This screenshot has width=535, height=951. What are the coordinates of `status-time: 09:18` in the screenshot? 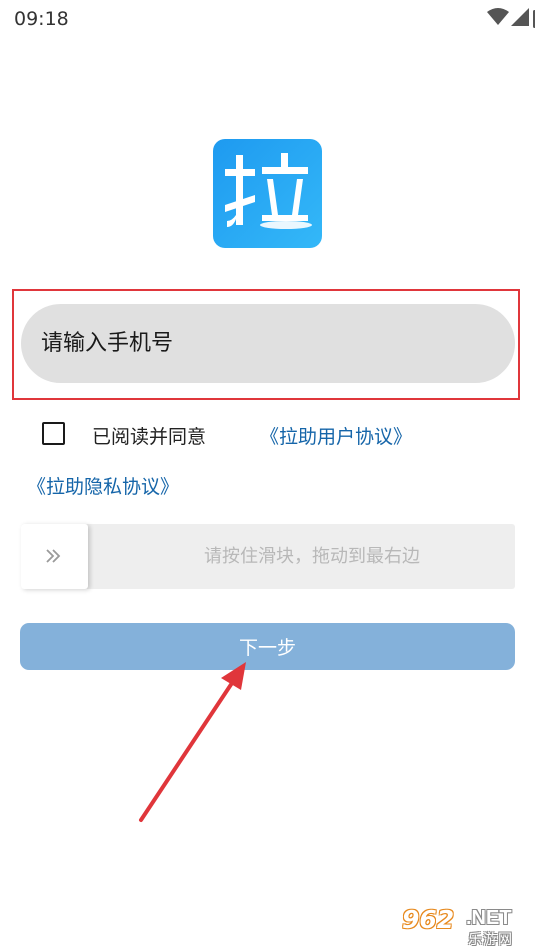 It's located at (41, 19).